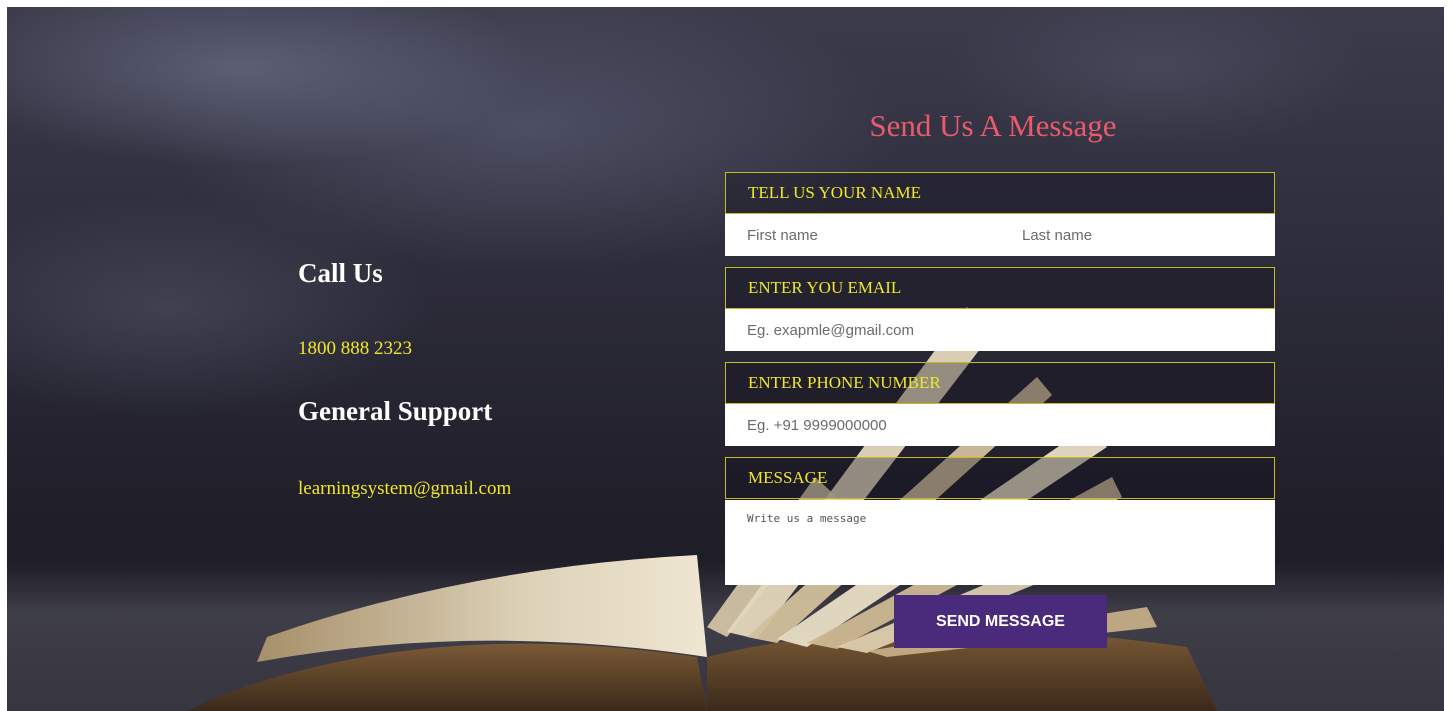 The width and height of the screenshot is (1451, 711). I want to click on call-us-heading: Call Us, so click(340, 273).